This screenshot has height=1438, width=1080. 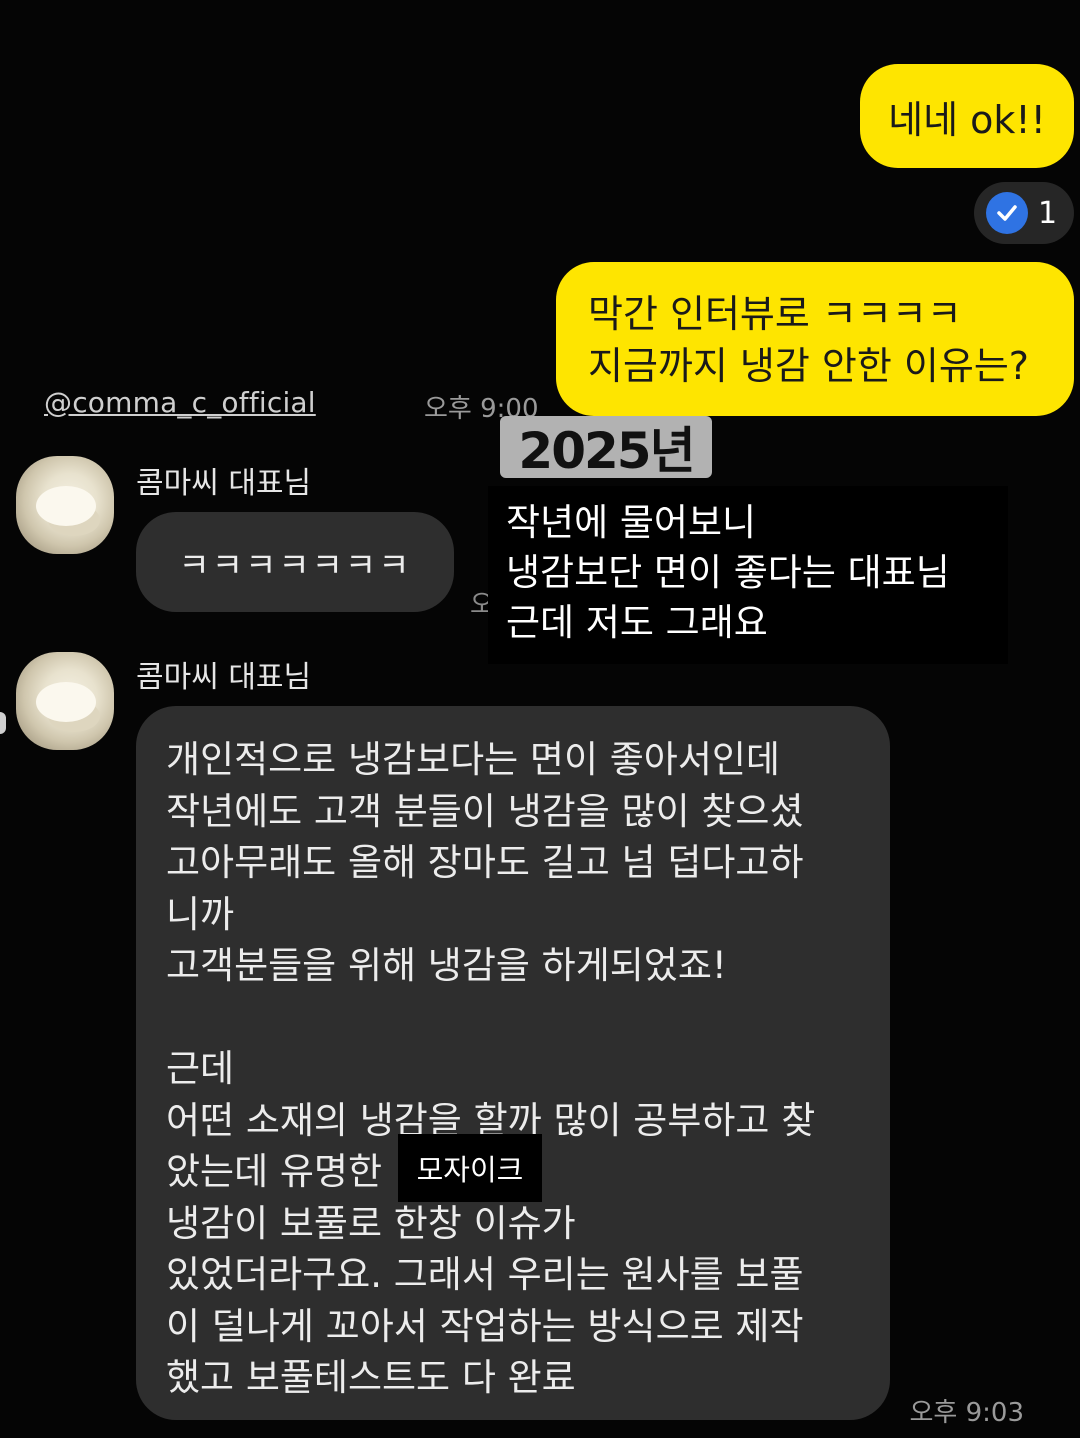 I want to click on message-line: 냉감이 보풀로 한창 이슈가, so click(x=371, y=1223).